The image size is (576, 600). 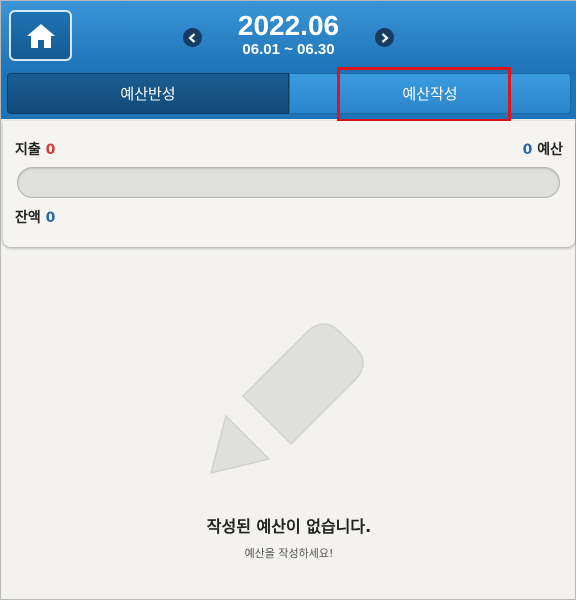 I want to click on home-button, so click(x=40, y=35).